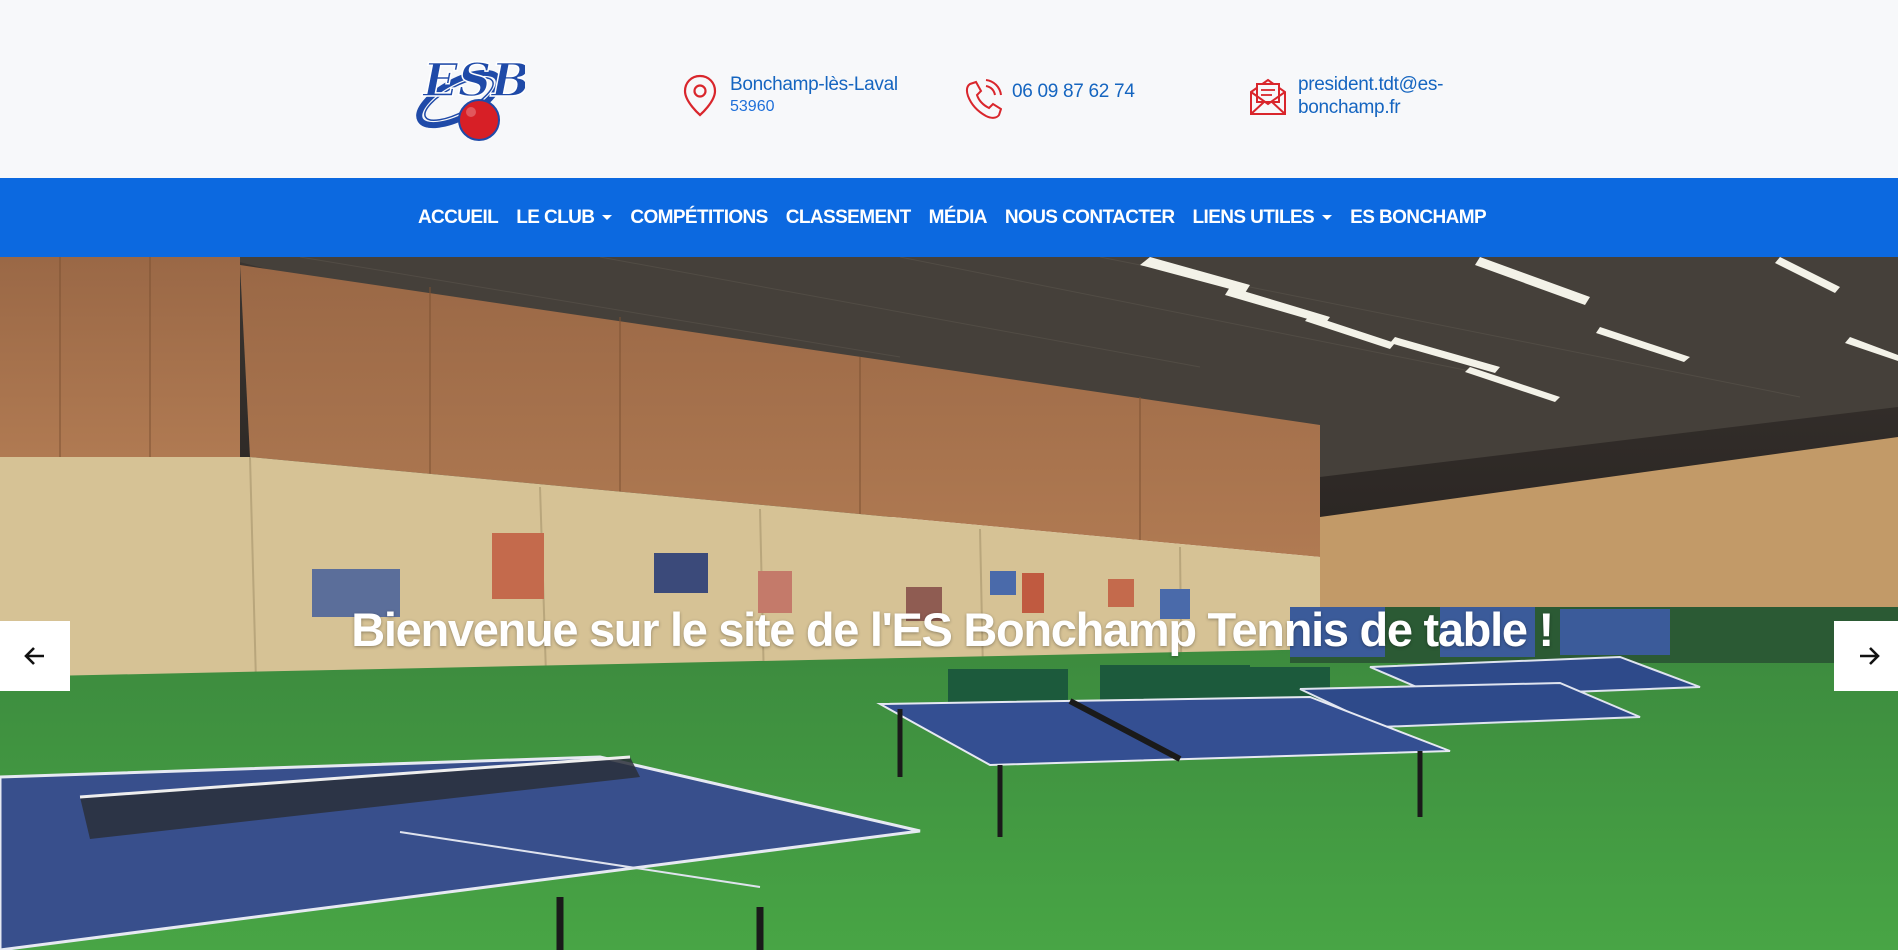 Image resolution: width=1898 pixels, height=950 pixels. I want to click on slider-next-button, so click(1866, 656).